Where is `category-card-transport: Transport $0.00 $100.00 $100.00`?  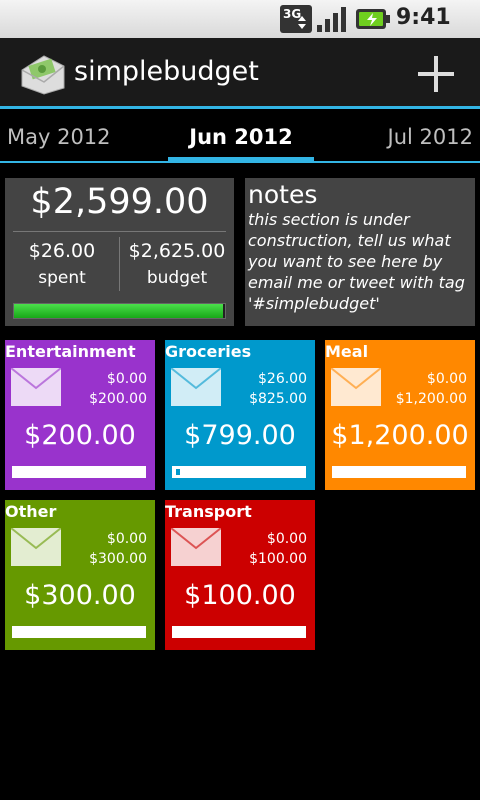 category-card-transport: Transport $0.00 $100.00 $100.00 is located at coordinates (240, 575).